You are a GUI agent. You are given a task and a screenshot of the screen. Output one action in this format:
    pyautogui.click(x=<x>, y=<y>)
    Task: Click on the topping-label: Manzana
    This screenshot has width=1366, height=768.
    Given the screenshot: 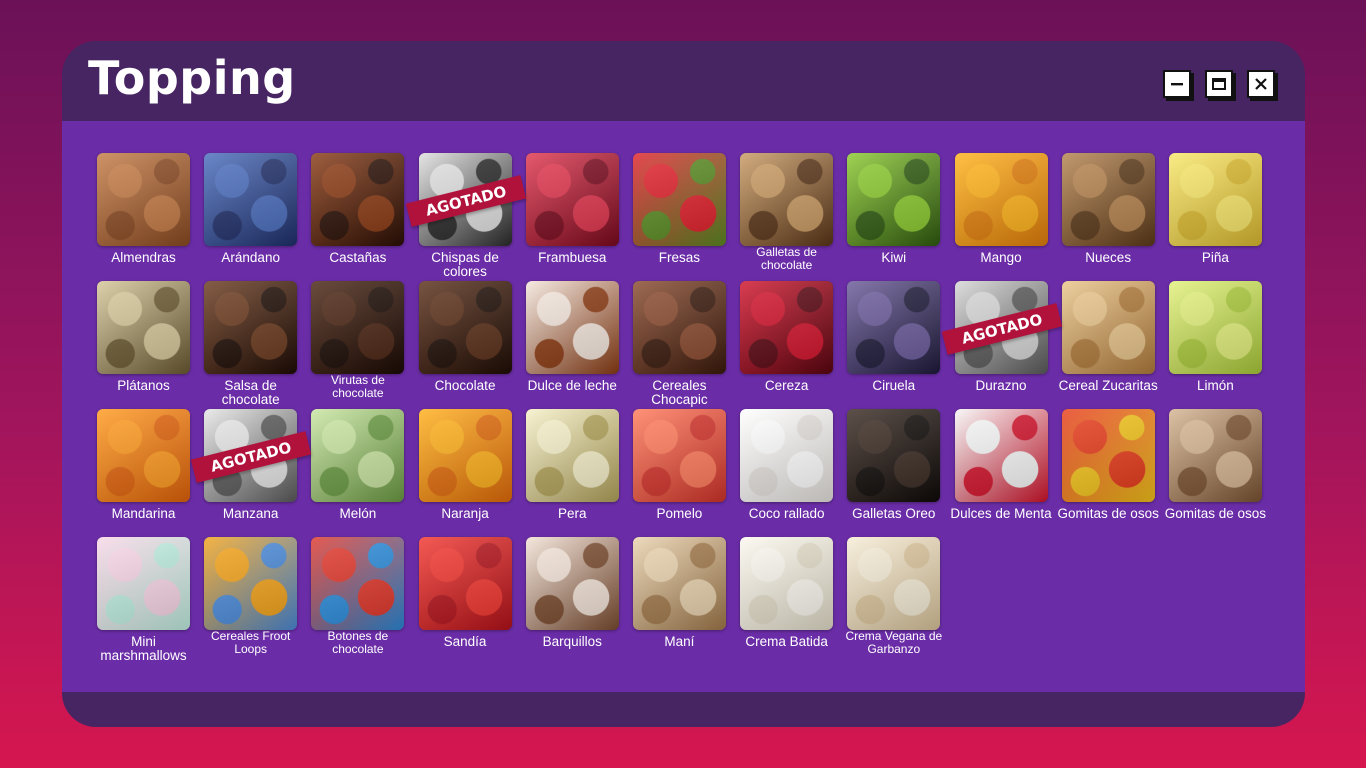 What is the action you would take?
    pyautogui.click(x=250, y=513)
    